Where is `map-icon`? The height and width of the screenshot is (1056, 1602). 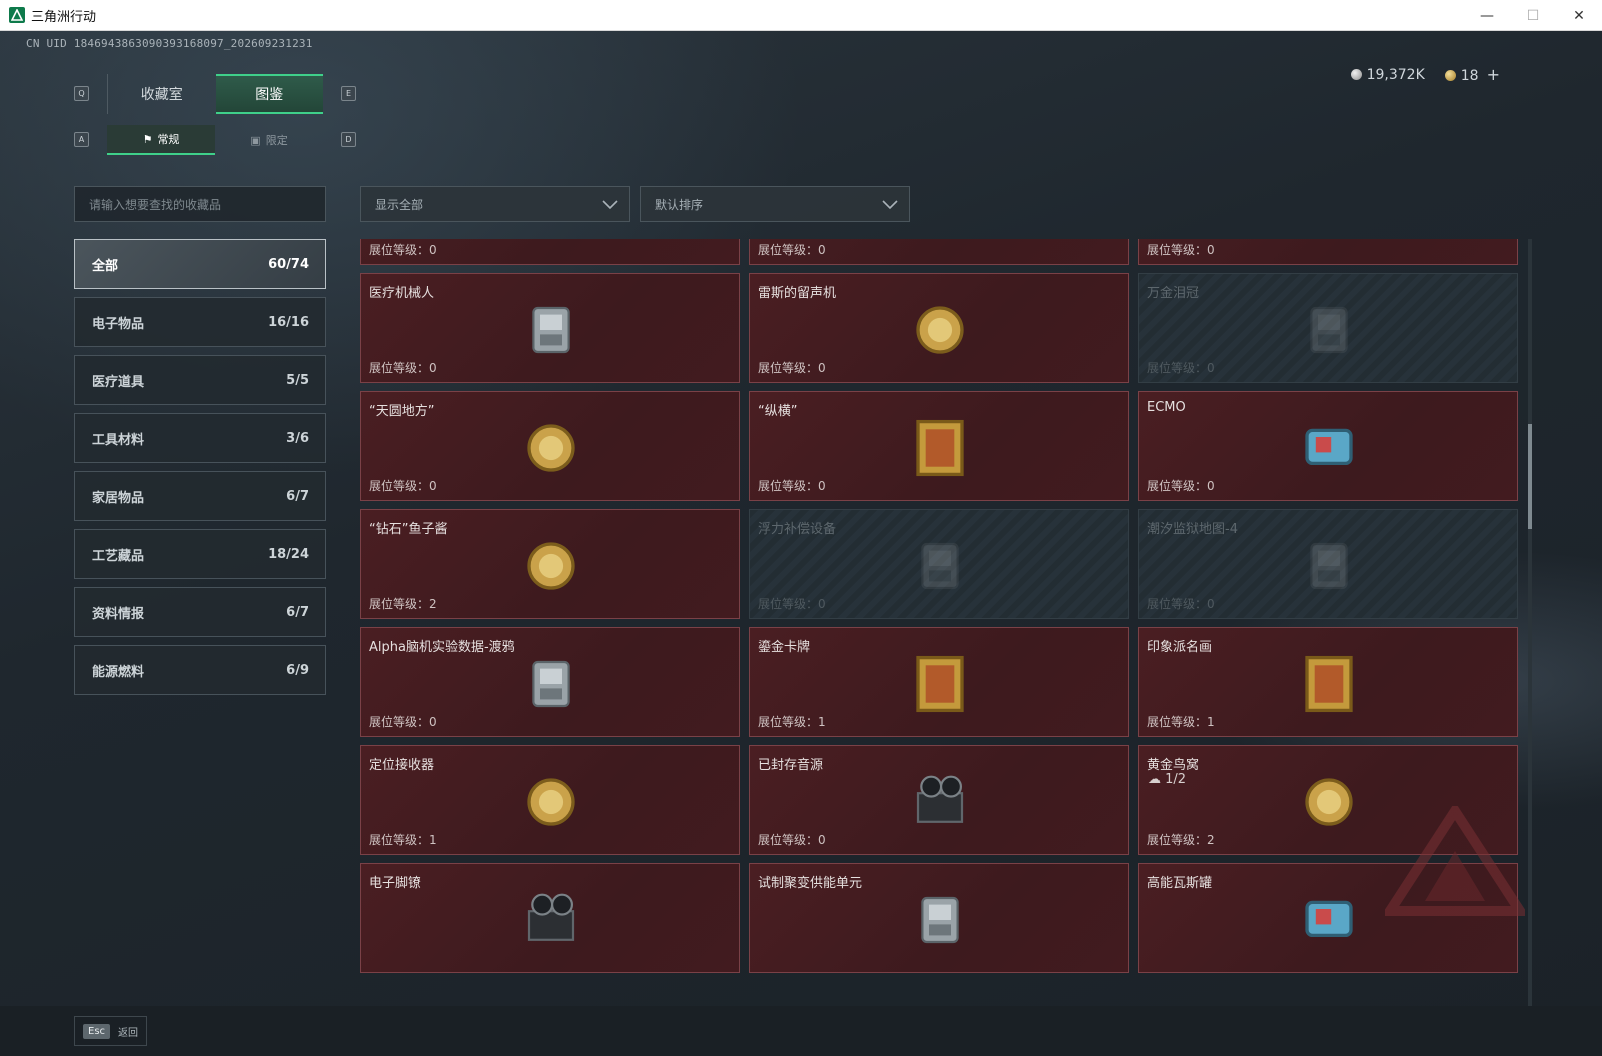 map-icon is located at coordinates (1329, 566).